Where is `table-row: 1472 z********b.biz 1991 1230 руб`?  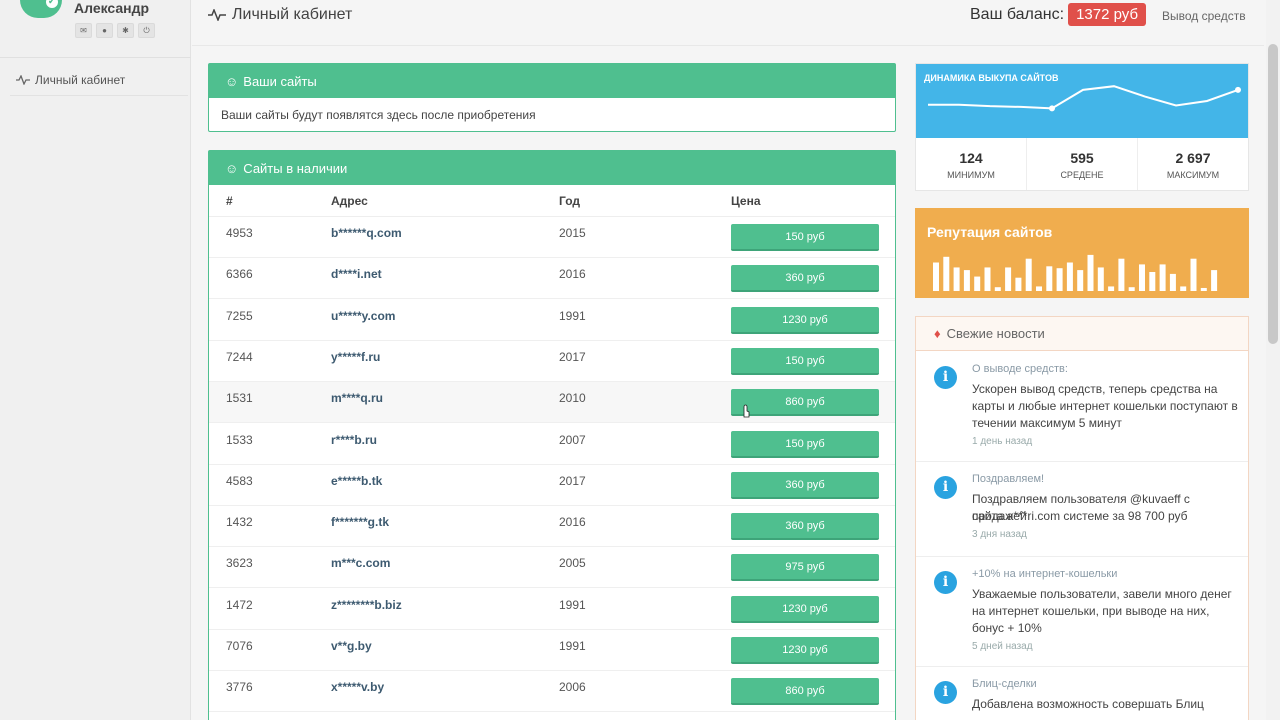
table-row: 1472 z********b.biz 1991 1230 руб is located at coordinates (552, 609).